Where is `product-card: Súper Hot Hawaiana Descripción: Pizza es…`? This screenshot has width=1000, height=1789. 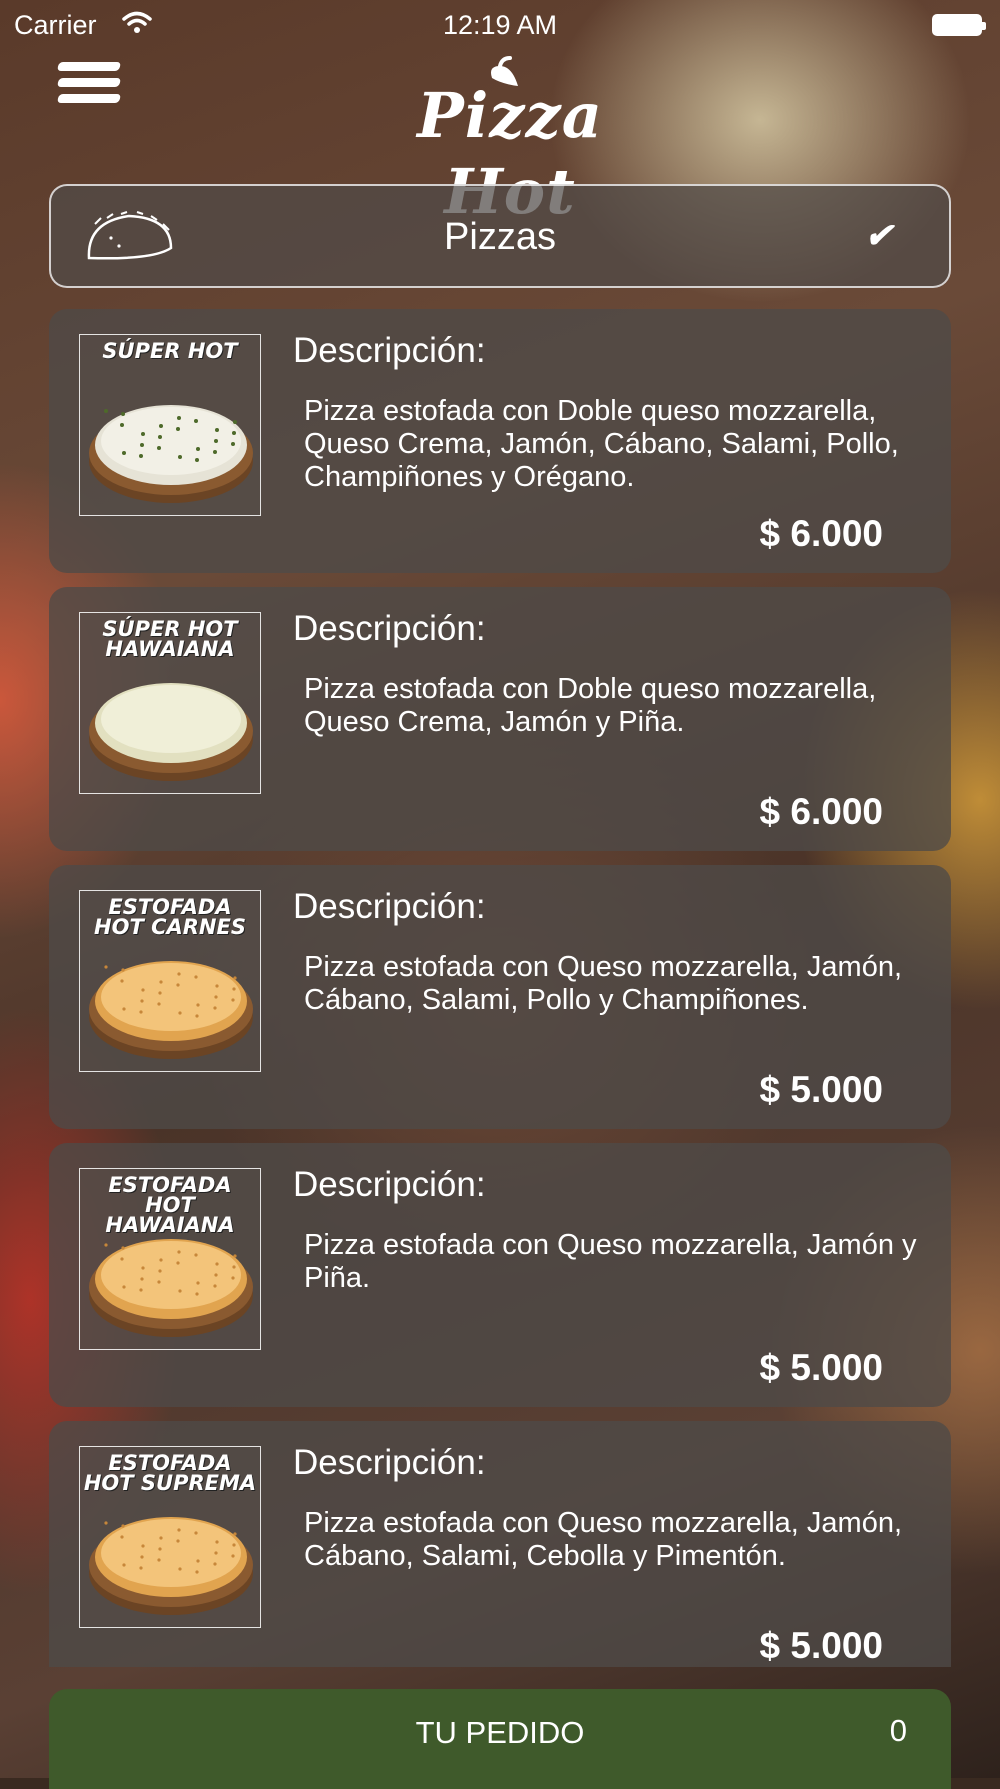
product-card: Súper Hot Hawaiana Descripción: Pizza es… is located at coordinates (500, 719).